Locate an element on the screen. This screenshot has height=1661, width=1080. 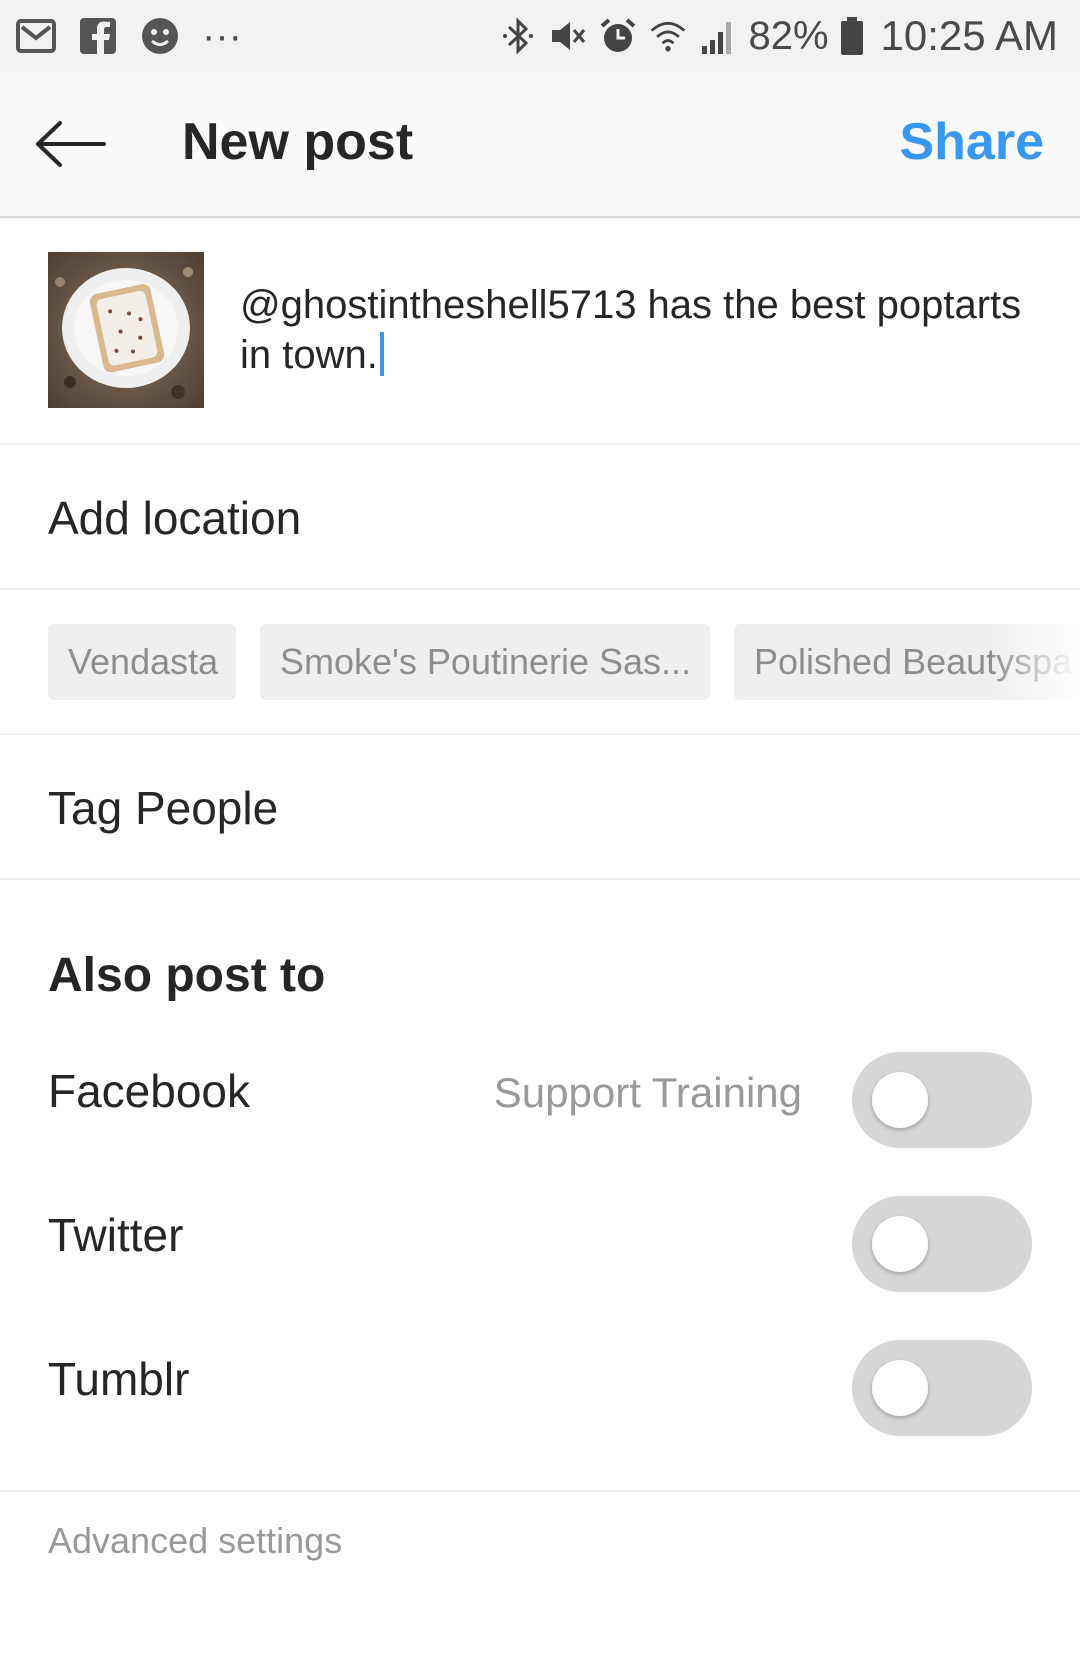
location-chip: Vendasta is located at coordinates (142, 662).